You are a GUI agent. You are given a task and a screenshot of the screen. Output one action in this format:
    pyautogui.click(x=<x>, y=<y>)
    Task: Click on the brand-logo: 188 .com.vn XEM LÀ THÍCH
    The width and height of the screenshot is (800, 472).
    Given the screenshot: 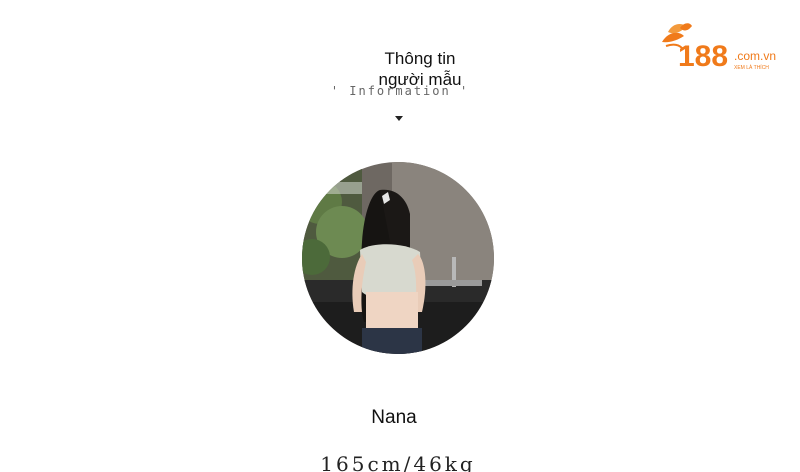 What is the action you would take?
    pyautogui.click(x=721, y=47)
    